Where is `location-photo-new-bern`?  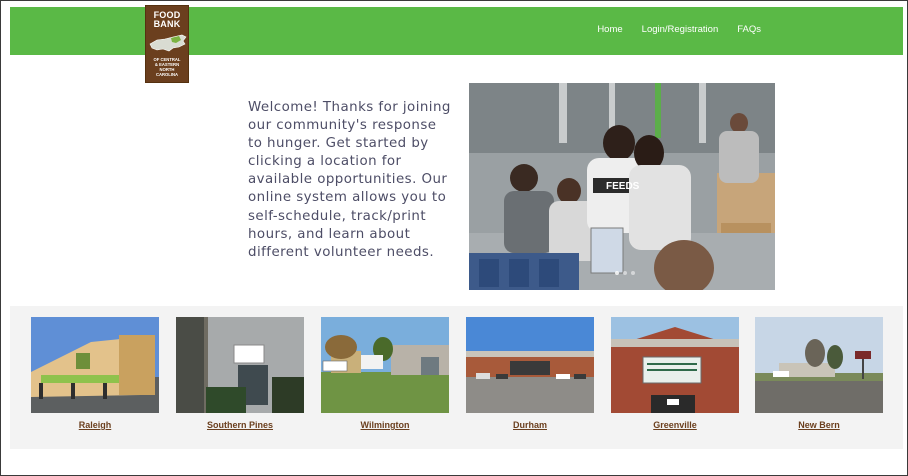 location-photo-new-bern is located at coordinates (819, 365).